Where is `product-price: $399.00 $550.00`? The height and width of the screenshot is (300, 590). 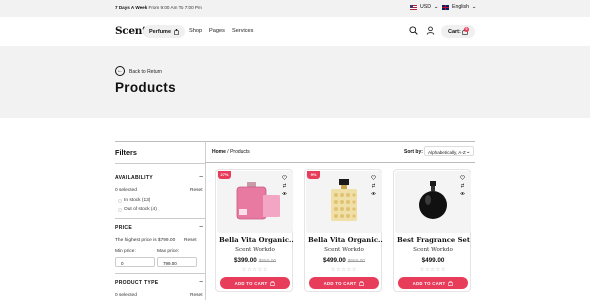 product-price: $399.00 $550.00 is located at coordinates (255, 260).